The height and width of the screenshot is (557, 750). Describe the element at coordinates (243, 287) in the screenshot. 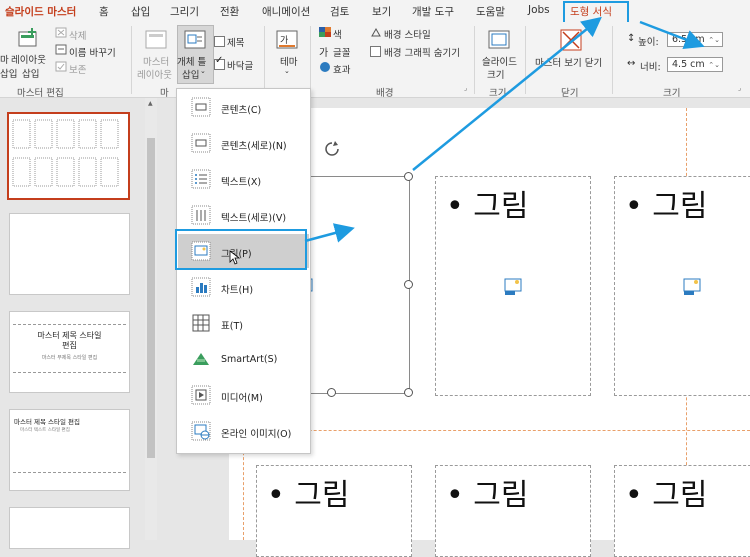

I see `menu-item-chart: 차트(H)` at that location.